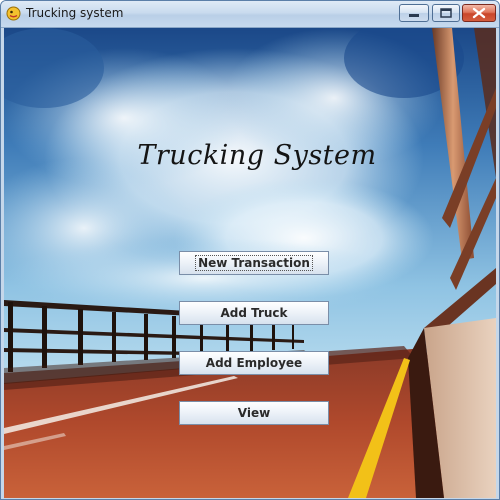 The image size is (500, 500). I want to click on add-truck-button: Add Truck, so click(254, 313).